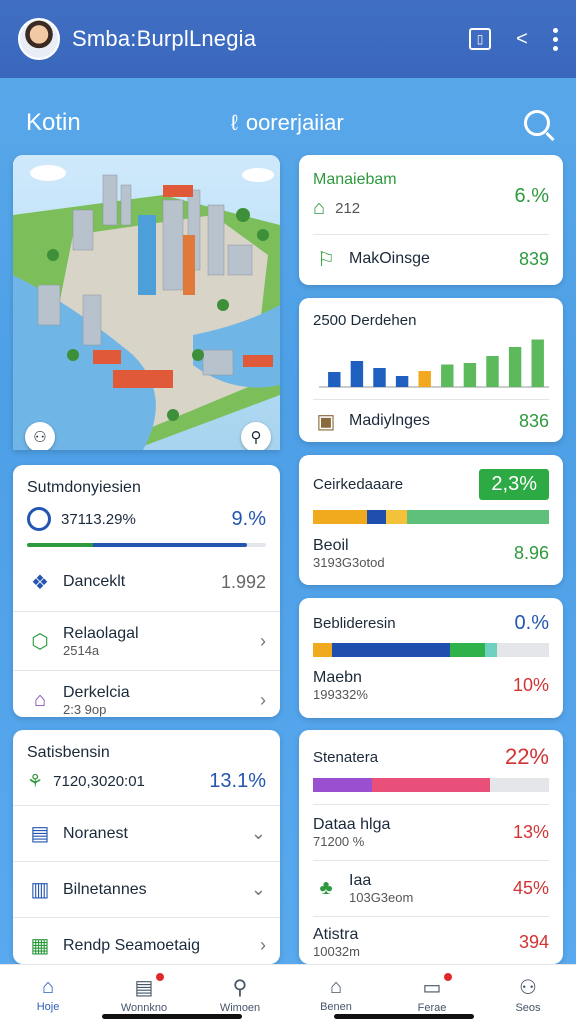 The image size is (576, 1024). I want to click on city-map-image, so click(146, 302).